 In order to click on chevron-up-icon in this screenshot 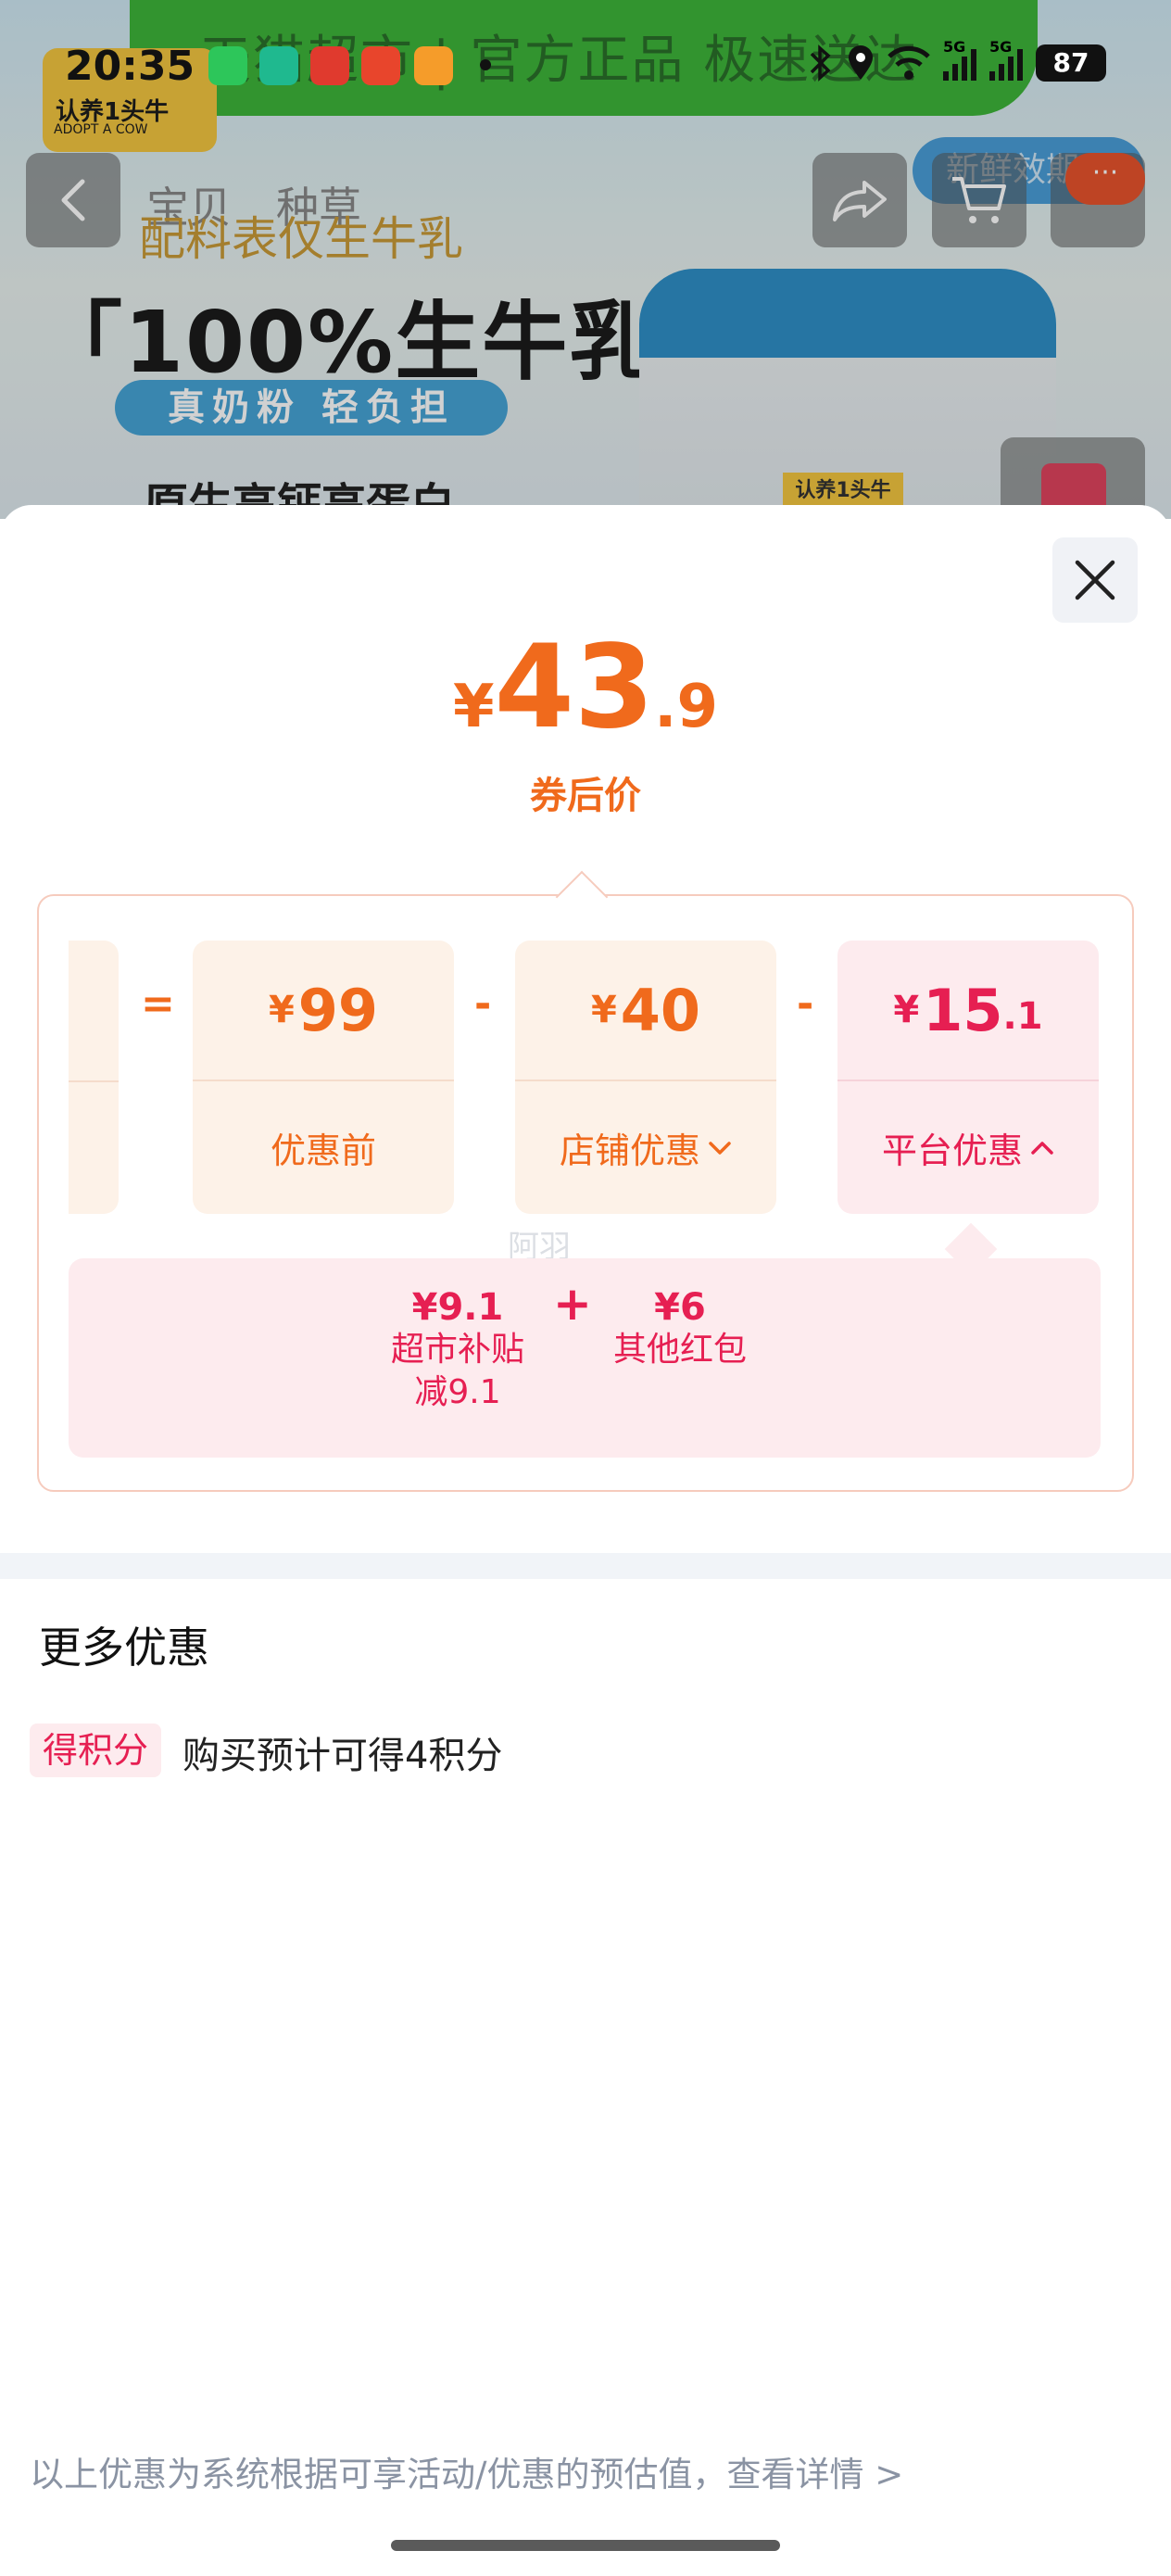, I will do `click(1042, 1148)`.